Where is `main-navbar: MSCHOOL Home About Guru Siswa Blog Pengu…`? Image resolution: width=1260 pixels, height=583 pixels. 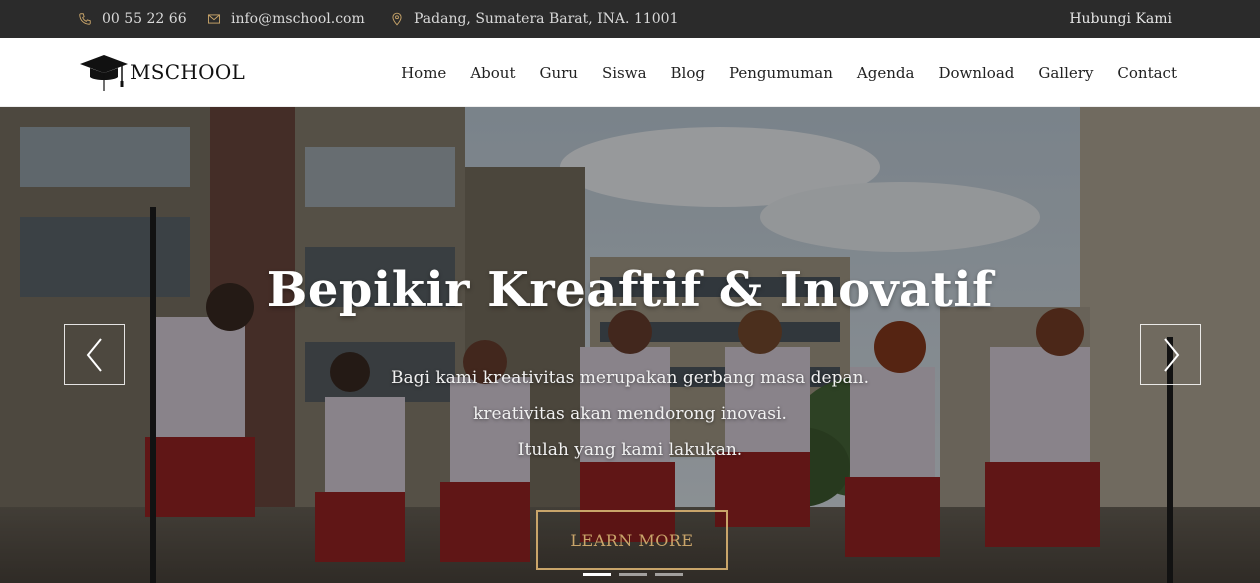 main-navbar: MSCHOOL Home About Guru Siswa Blog Pengu… is located at coordinates (630, 72).